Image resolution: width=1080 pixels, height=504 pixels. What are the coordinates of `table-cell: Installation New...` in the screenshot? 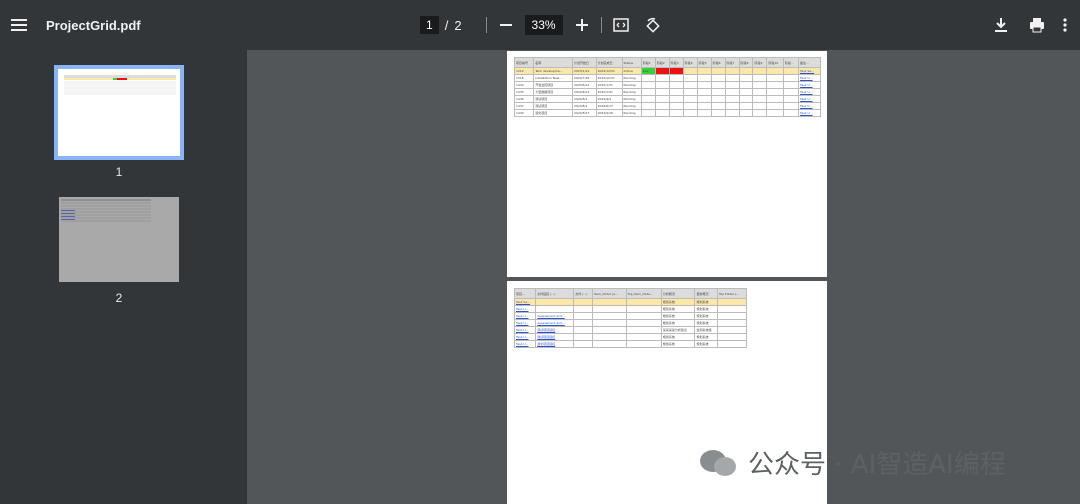 It's located at (553, 78).